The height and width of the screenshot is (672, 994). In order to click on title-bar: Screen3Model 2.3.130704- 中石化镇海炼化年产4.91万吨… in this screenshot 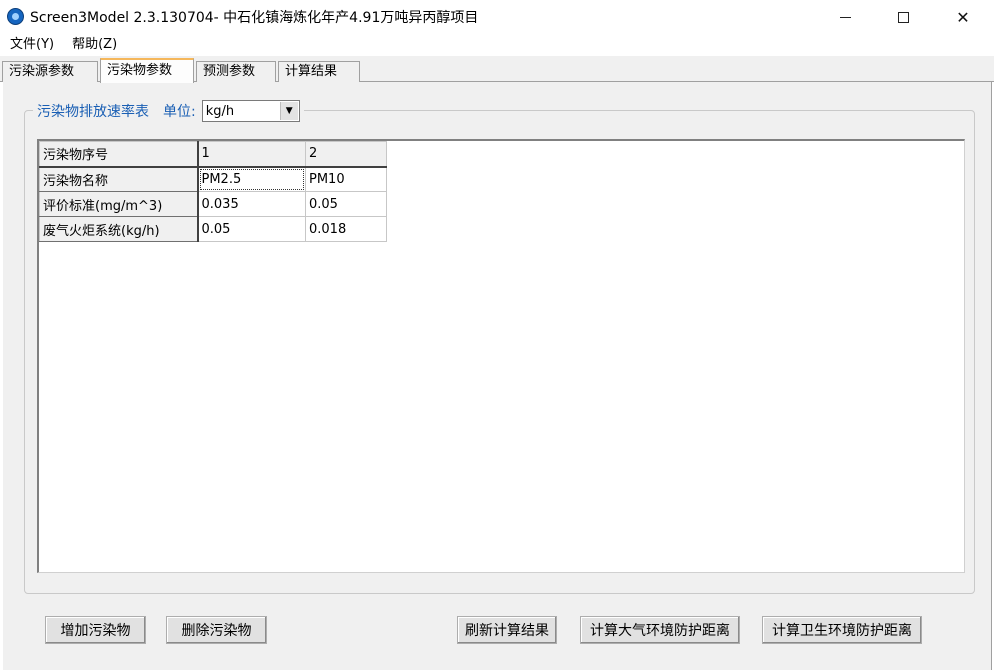, I will do `click(497, 17)`.